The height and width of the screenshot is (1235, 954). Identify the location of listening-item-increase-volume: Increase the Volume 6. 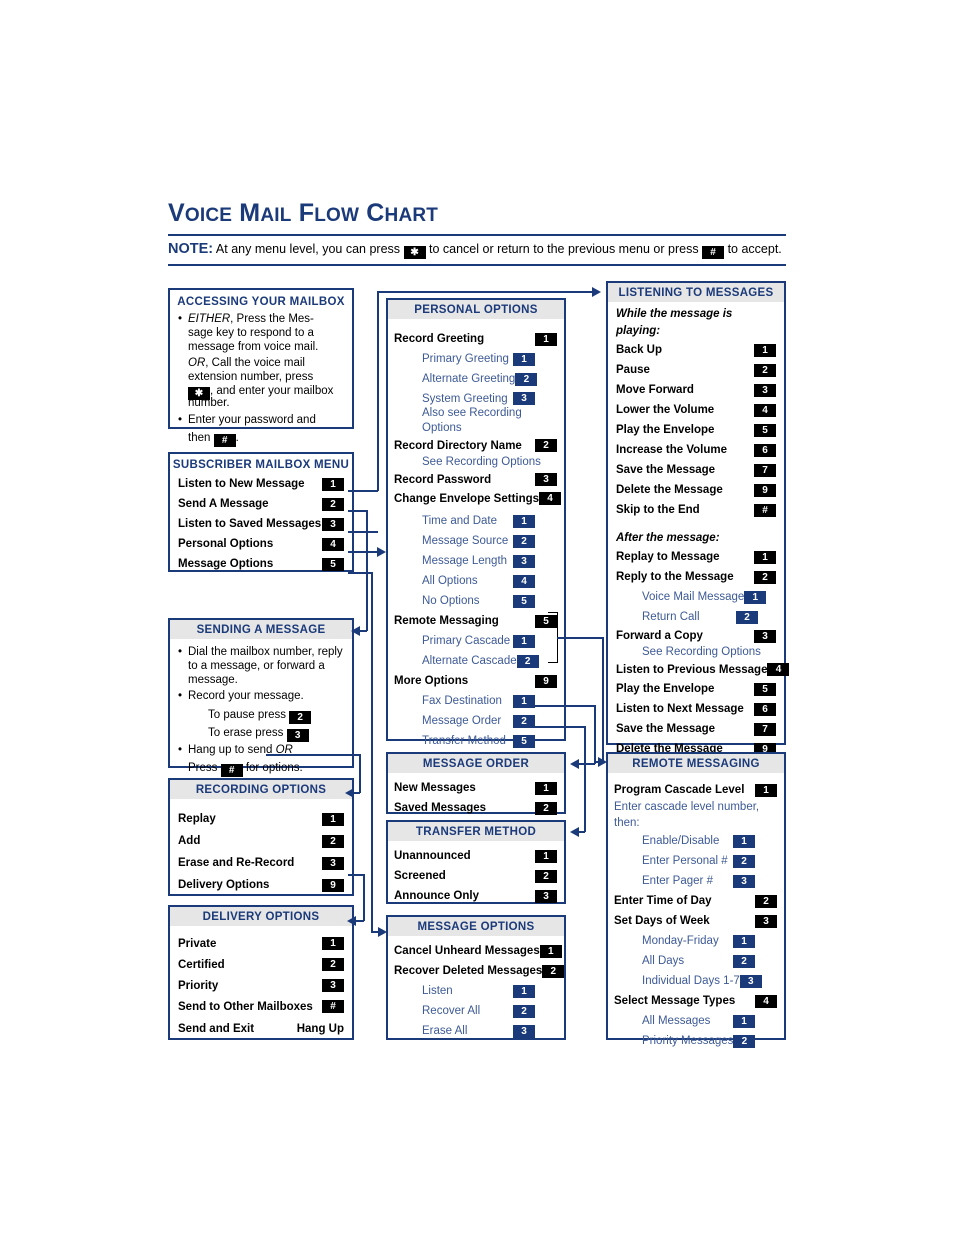
(696, 450).